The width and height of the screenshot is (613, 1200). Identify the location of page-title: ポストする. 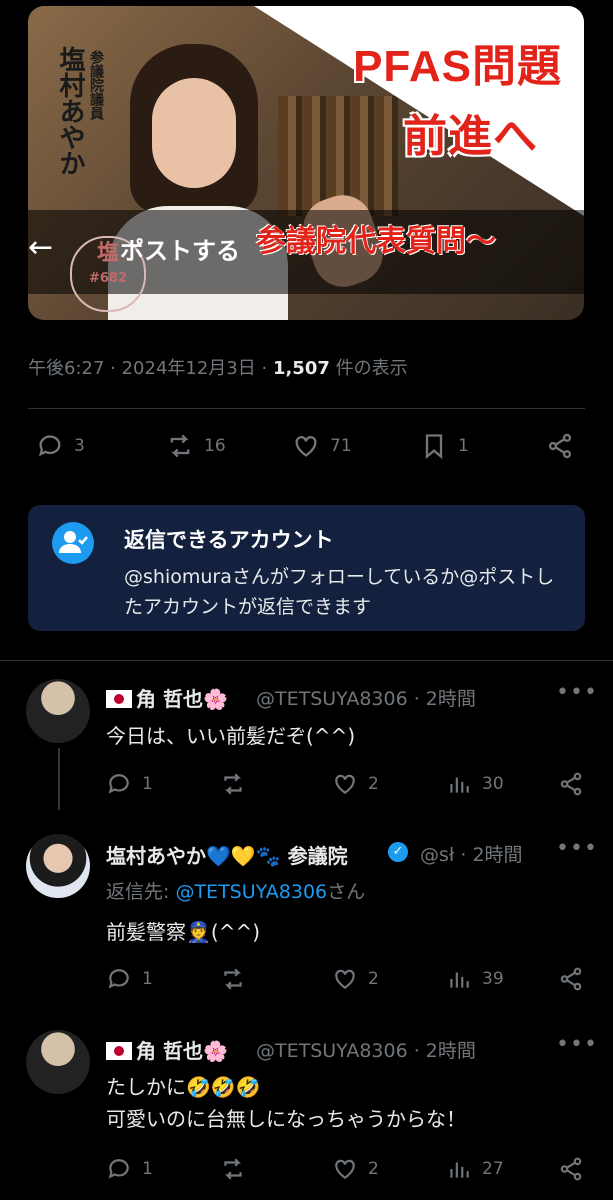
(180, 251).